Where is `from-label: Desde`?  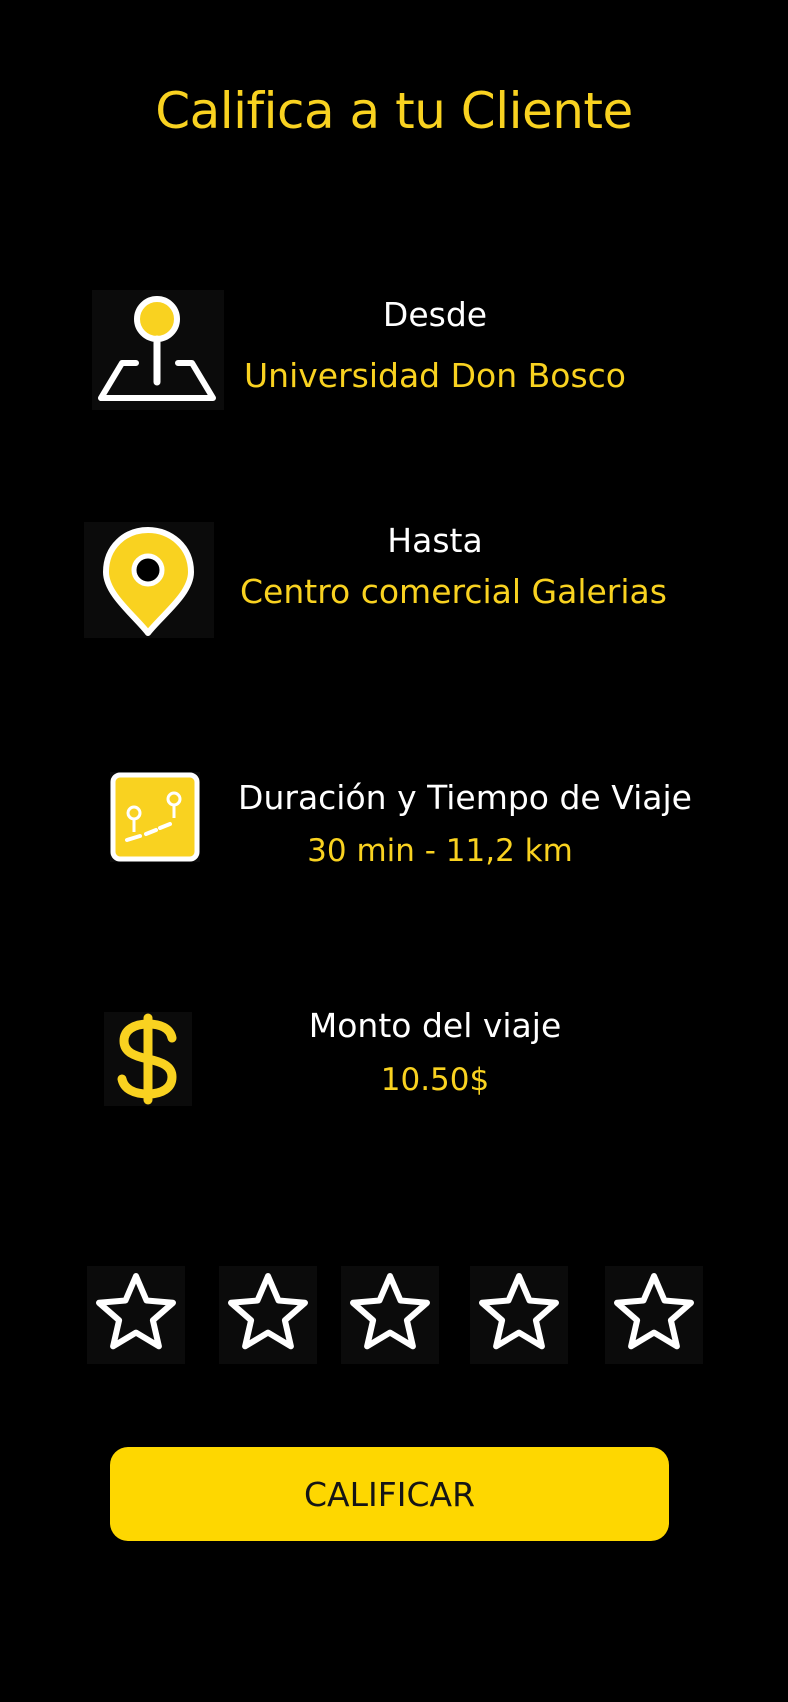 from-label: Desde is located at coordinates (435, 314).